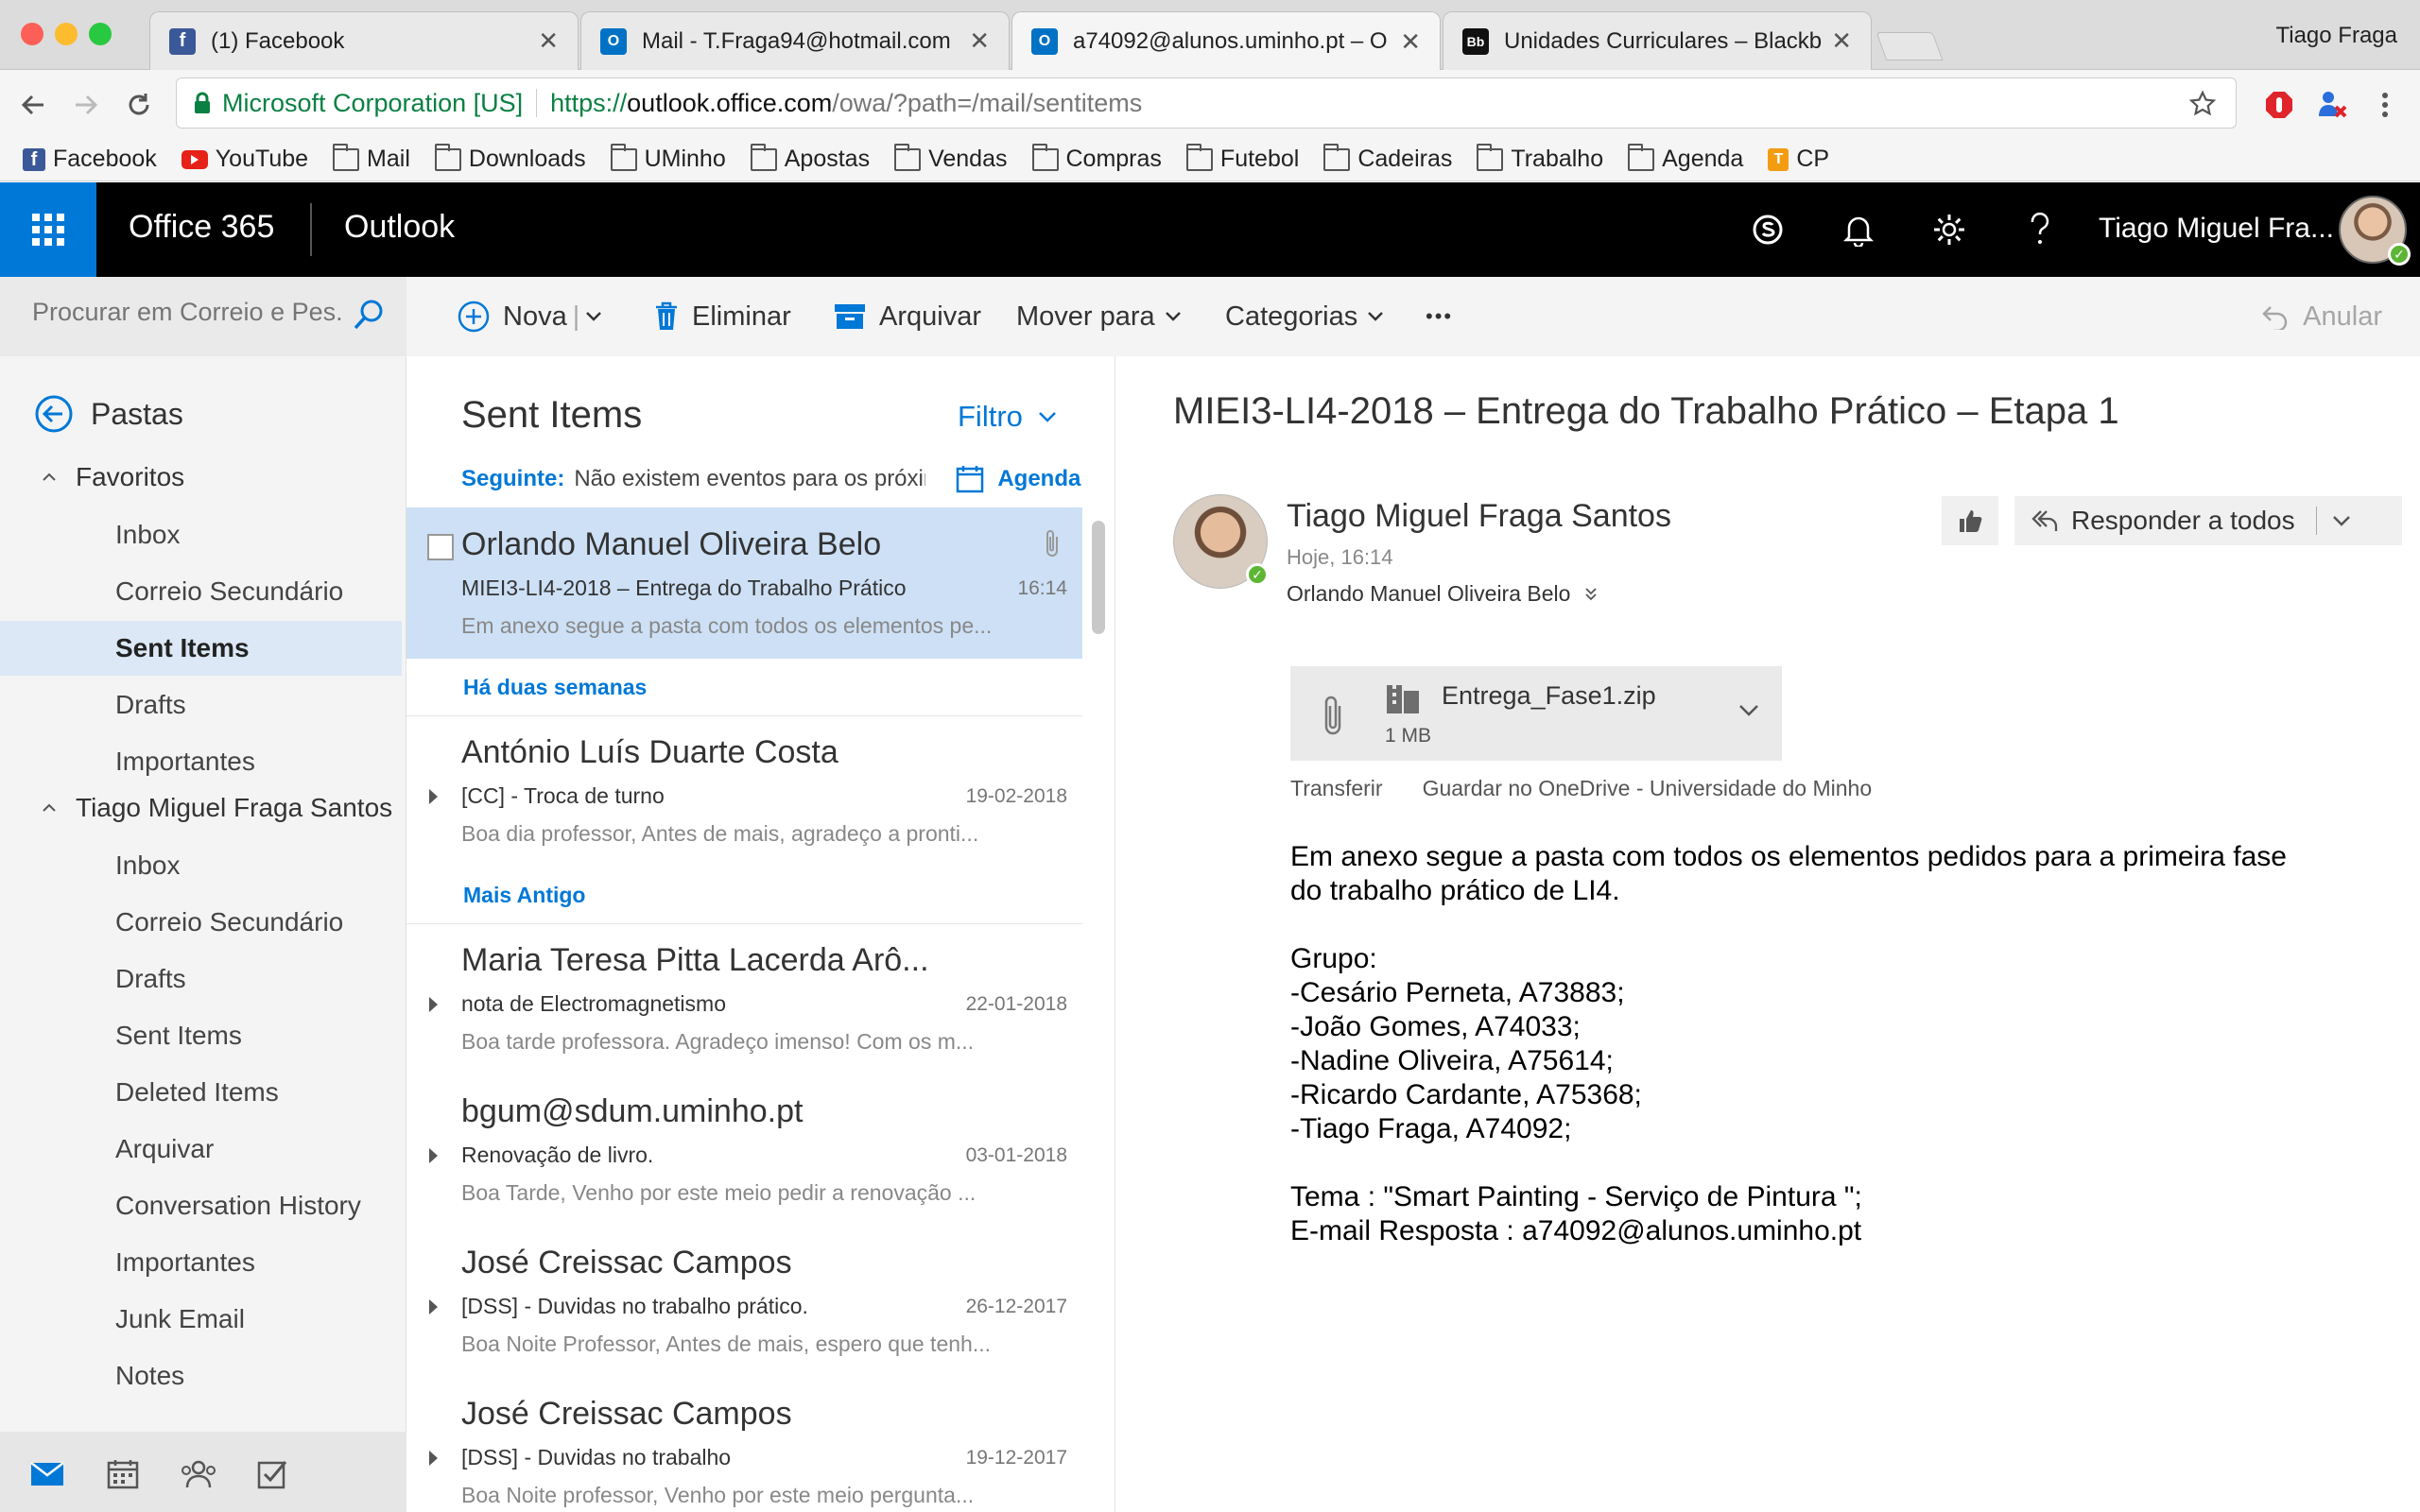 The width and height of the screenshot is (2420, 1512). Describe the element at coordinates (536, 316) in the screenshot. I see `new-message-button: Nova |` at that location.